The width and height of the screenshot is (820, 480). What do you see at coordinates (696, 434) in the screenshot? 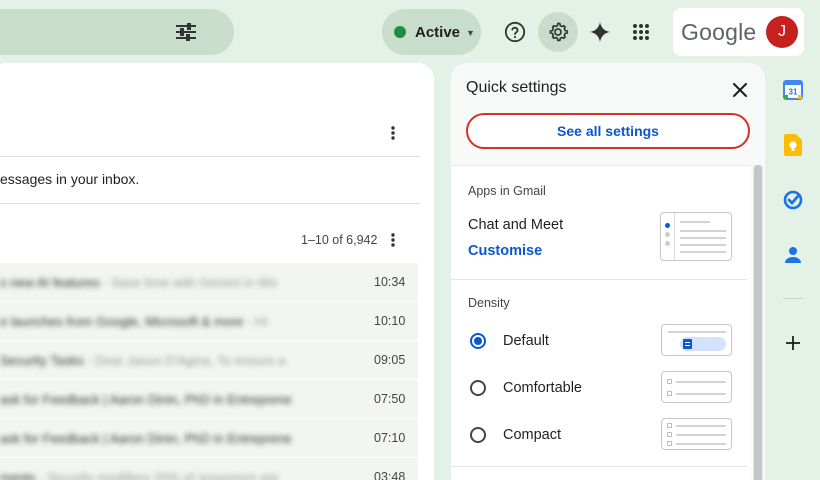
I see `density-compact-preview` at bounding box center [696, 434].